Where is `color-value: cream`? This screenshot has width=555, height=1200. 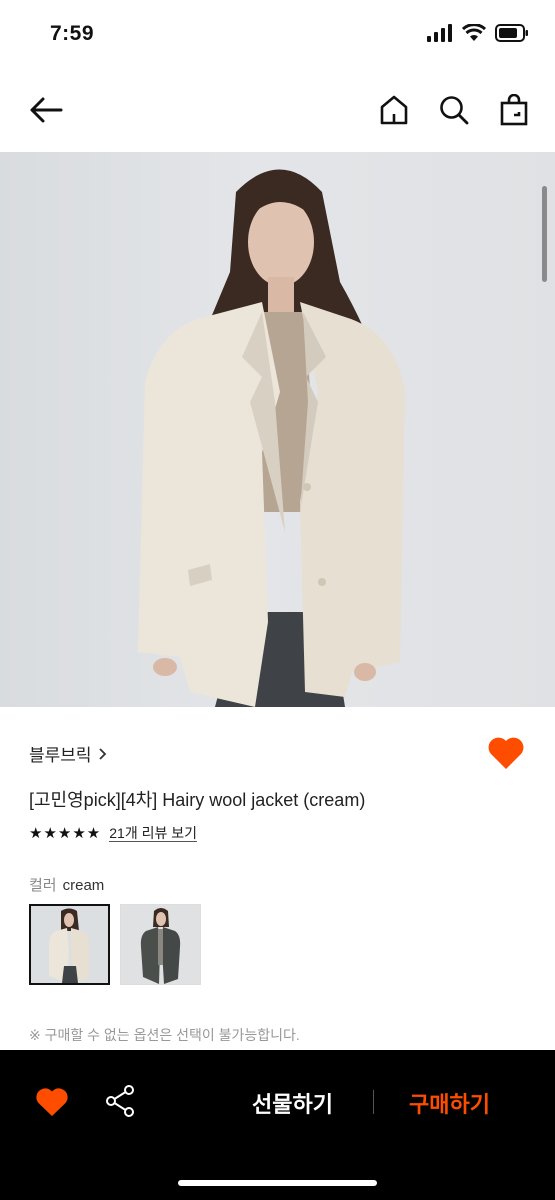
color-value: cream is located at coordinates (83, 885).